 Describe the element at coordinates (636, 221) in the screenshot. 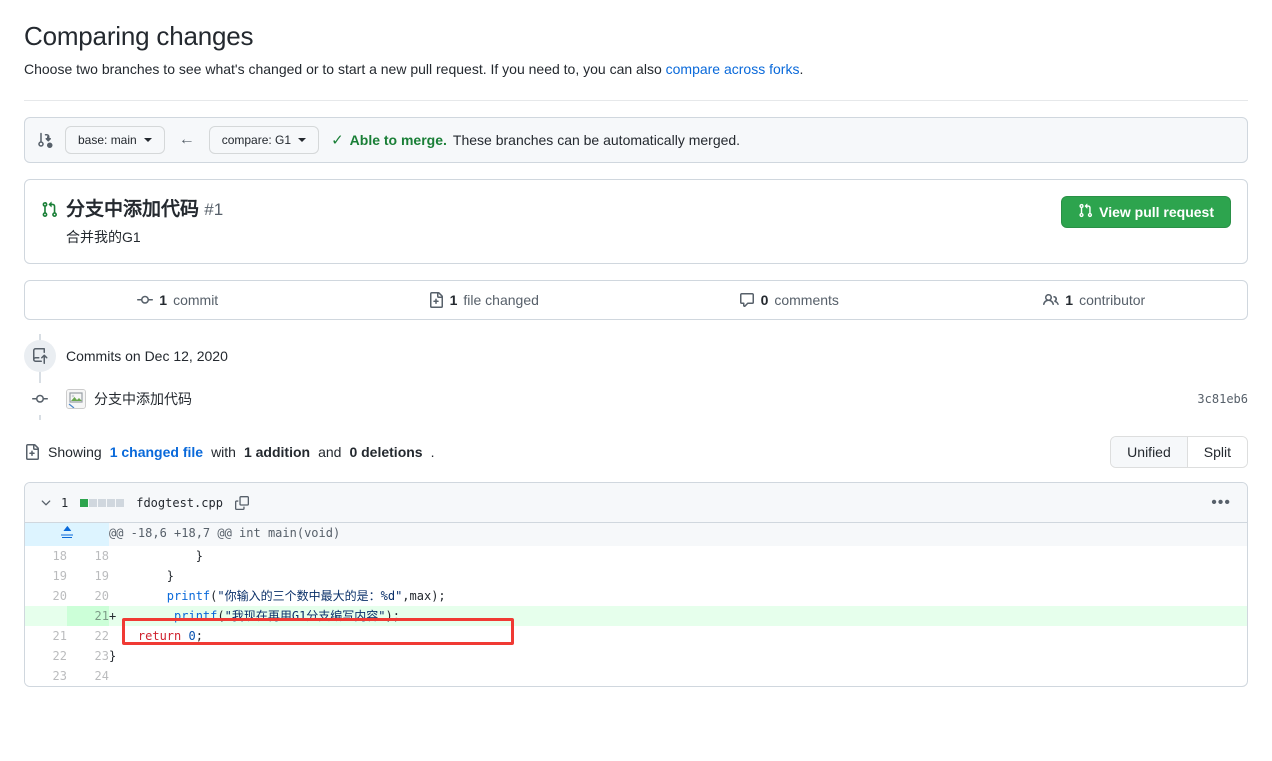

I see `pull-request-box: 分支中添加代码 #1 合并我的G1 View pull request` at that location.